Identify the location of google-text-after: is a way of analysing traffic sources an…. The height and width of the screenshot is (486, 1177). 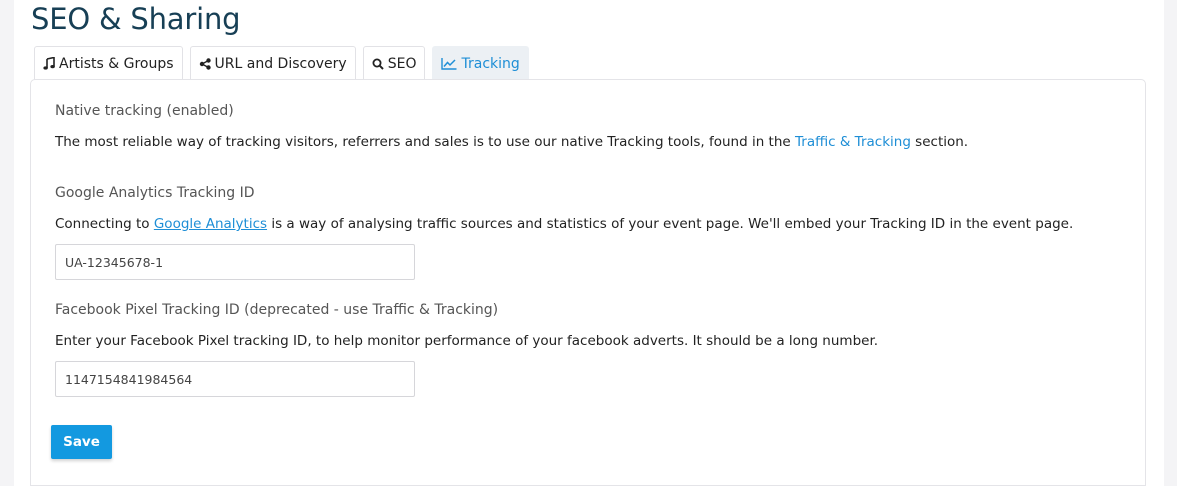
(670, 224).